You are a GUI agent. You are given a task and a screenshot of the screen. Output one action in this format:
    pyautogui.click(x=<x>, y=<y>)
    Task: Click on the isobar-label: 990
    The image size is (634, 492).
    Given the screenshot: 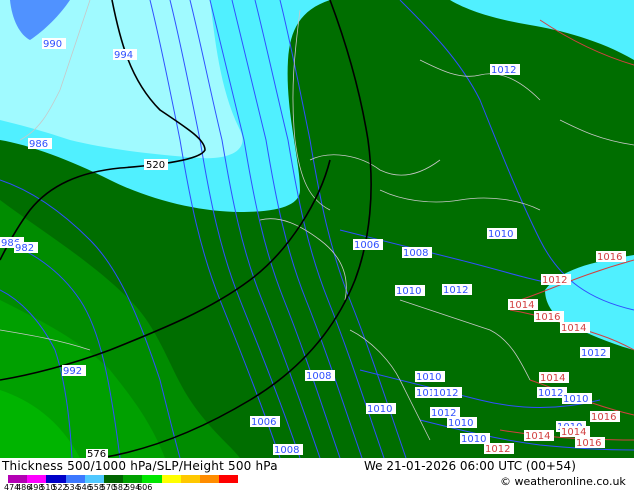 What is the action you would take?
    pyautogui.click(x=54, y=44)
    